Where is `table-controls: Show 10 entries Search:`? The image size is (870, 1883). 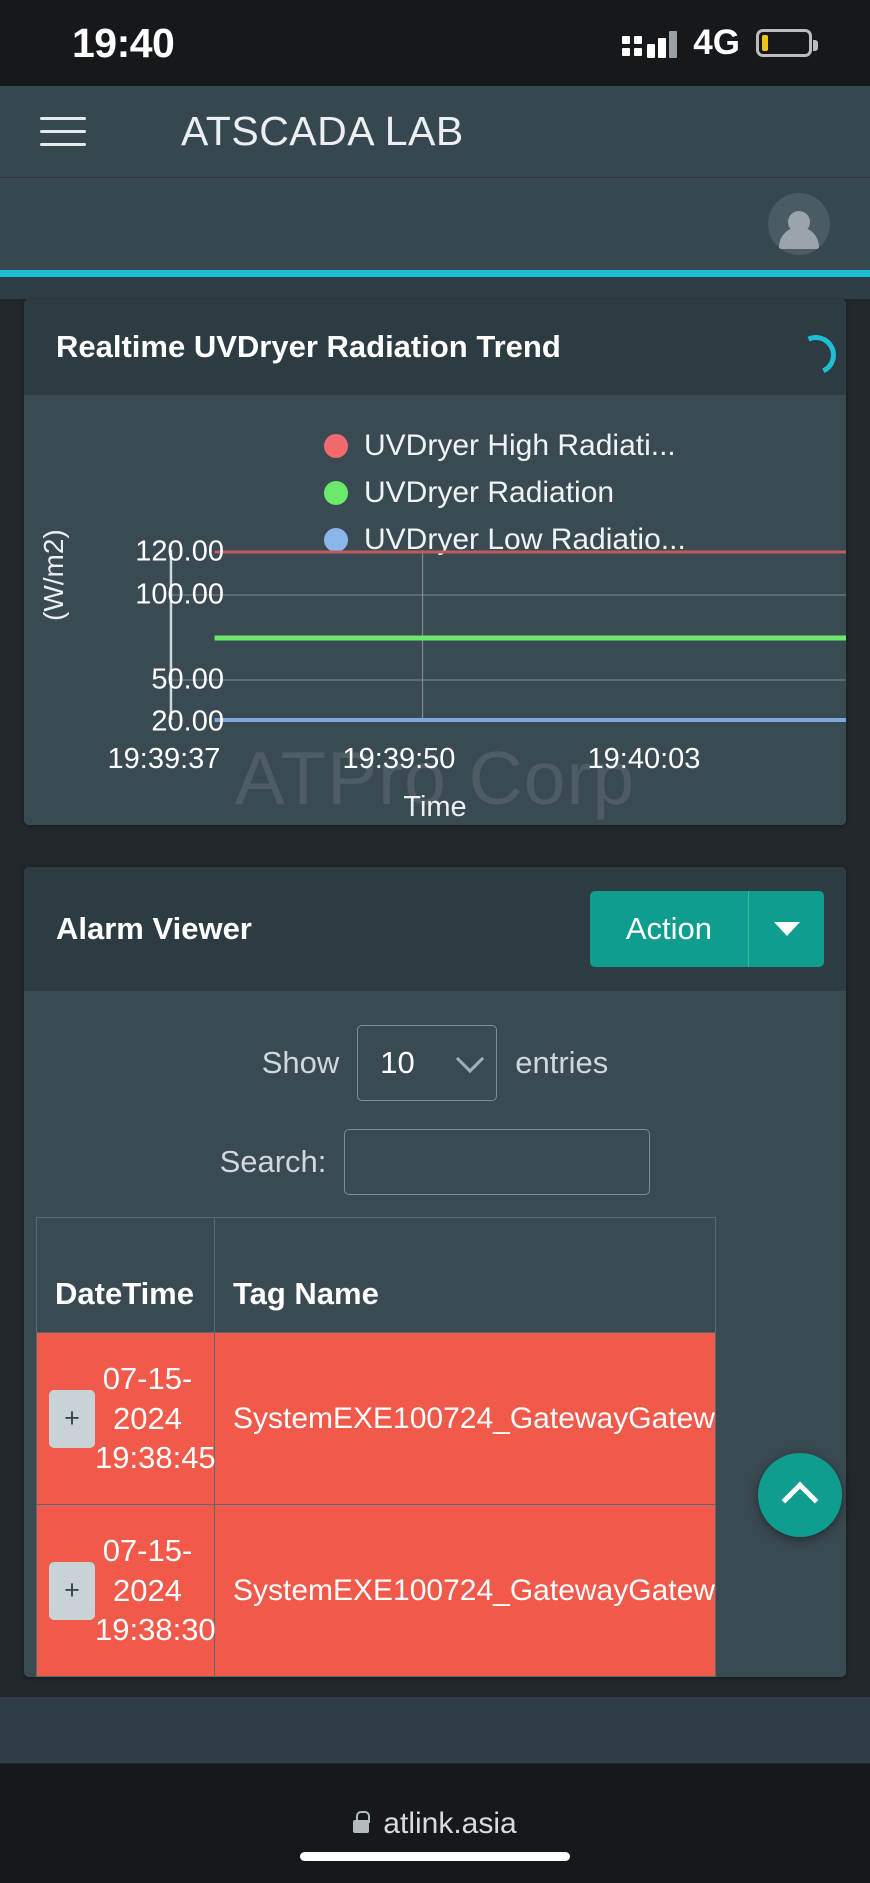 table-controls: Show 10 entries Search: is located at coordinates (435, 1093).